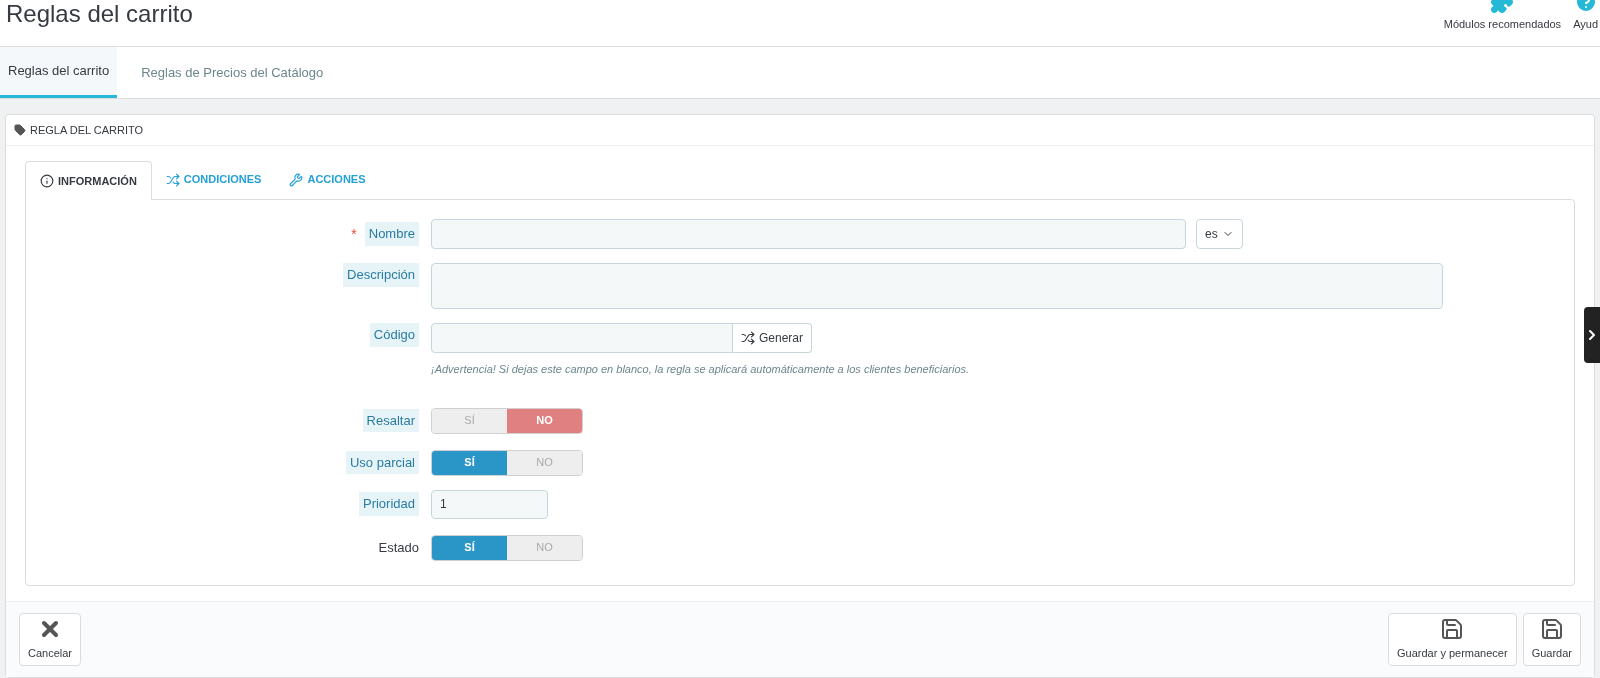 Image resolution: width=1600 pixels, height=678 pixels. What do you see at coordinates (1502, 17) in the screenshot?
I see `toolbar-link: Módulos recomendados` at bounding box center [1502, 17].